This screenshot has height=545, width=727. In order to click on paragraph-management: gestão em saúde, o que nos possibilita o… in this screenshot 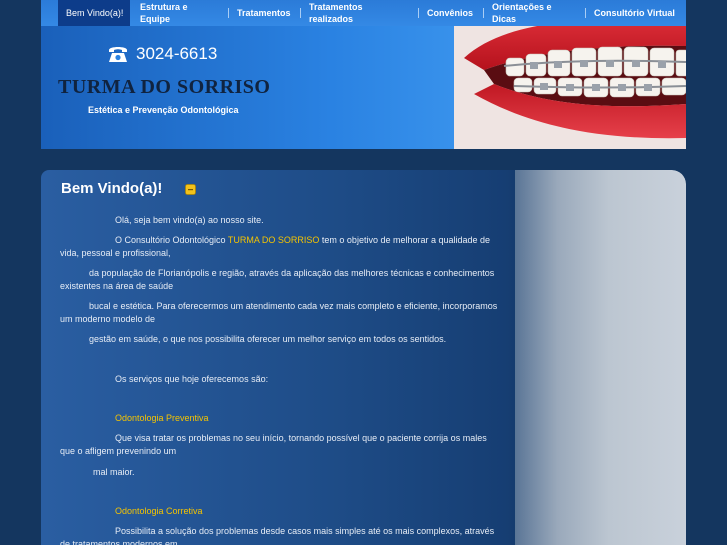, I will do `click(268, 339)`.